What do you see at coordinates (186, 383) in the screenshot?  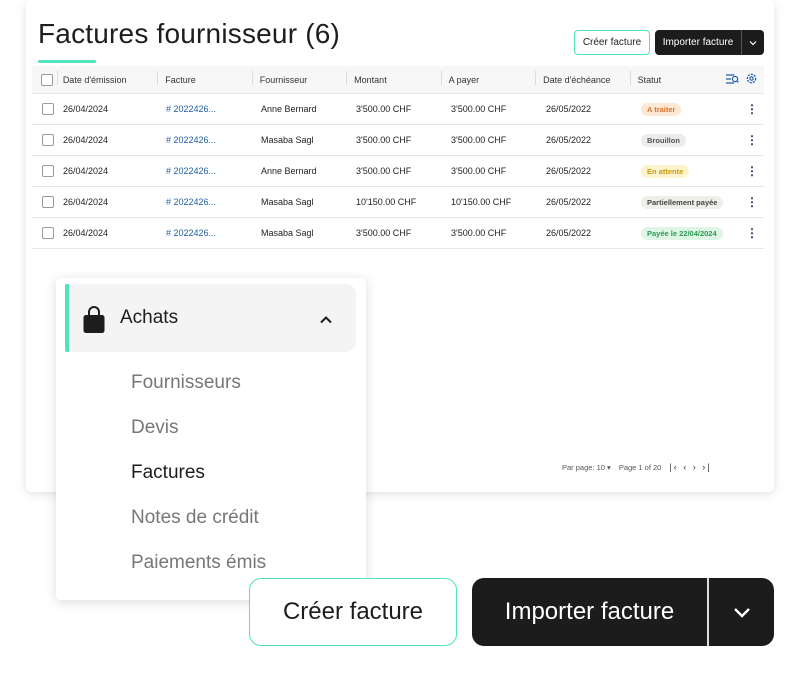 I see `menu-item-fournisseurs: Fournisseurs` at bounding box center [186, 383].